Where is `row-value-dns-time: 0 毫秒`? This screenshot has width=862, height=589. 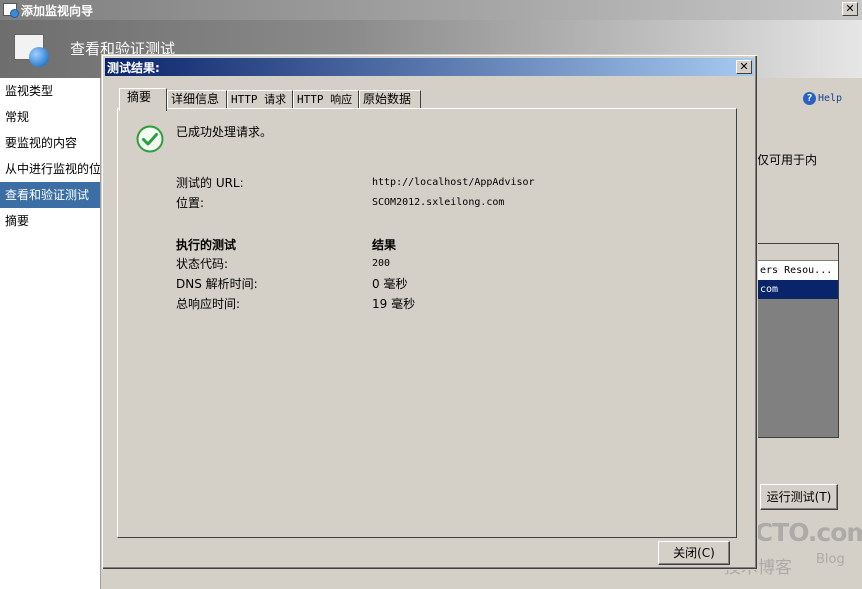 row-value-dns-time: 0 毫秒 is located at coordinates (390, 284).